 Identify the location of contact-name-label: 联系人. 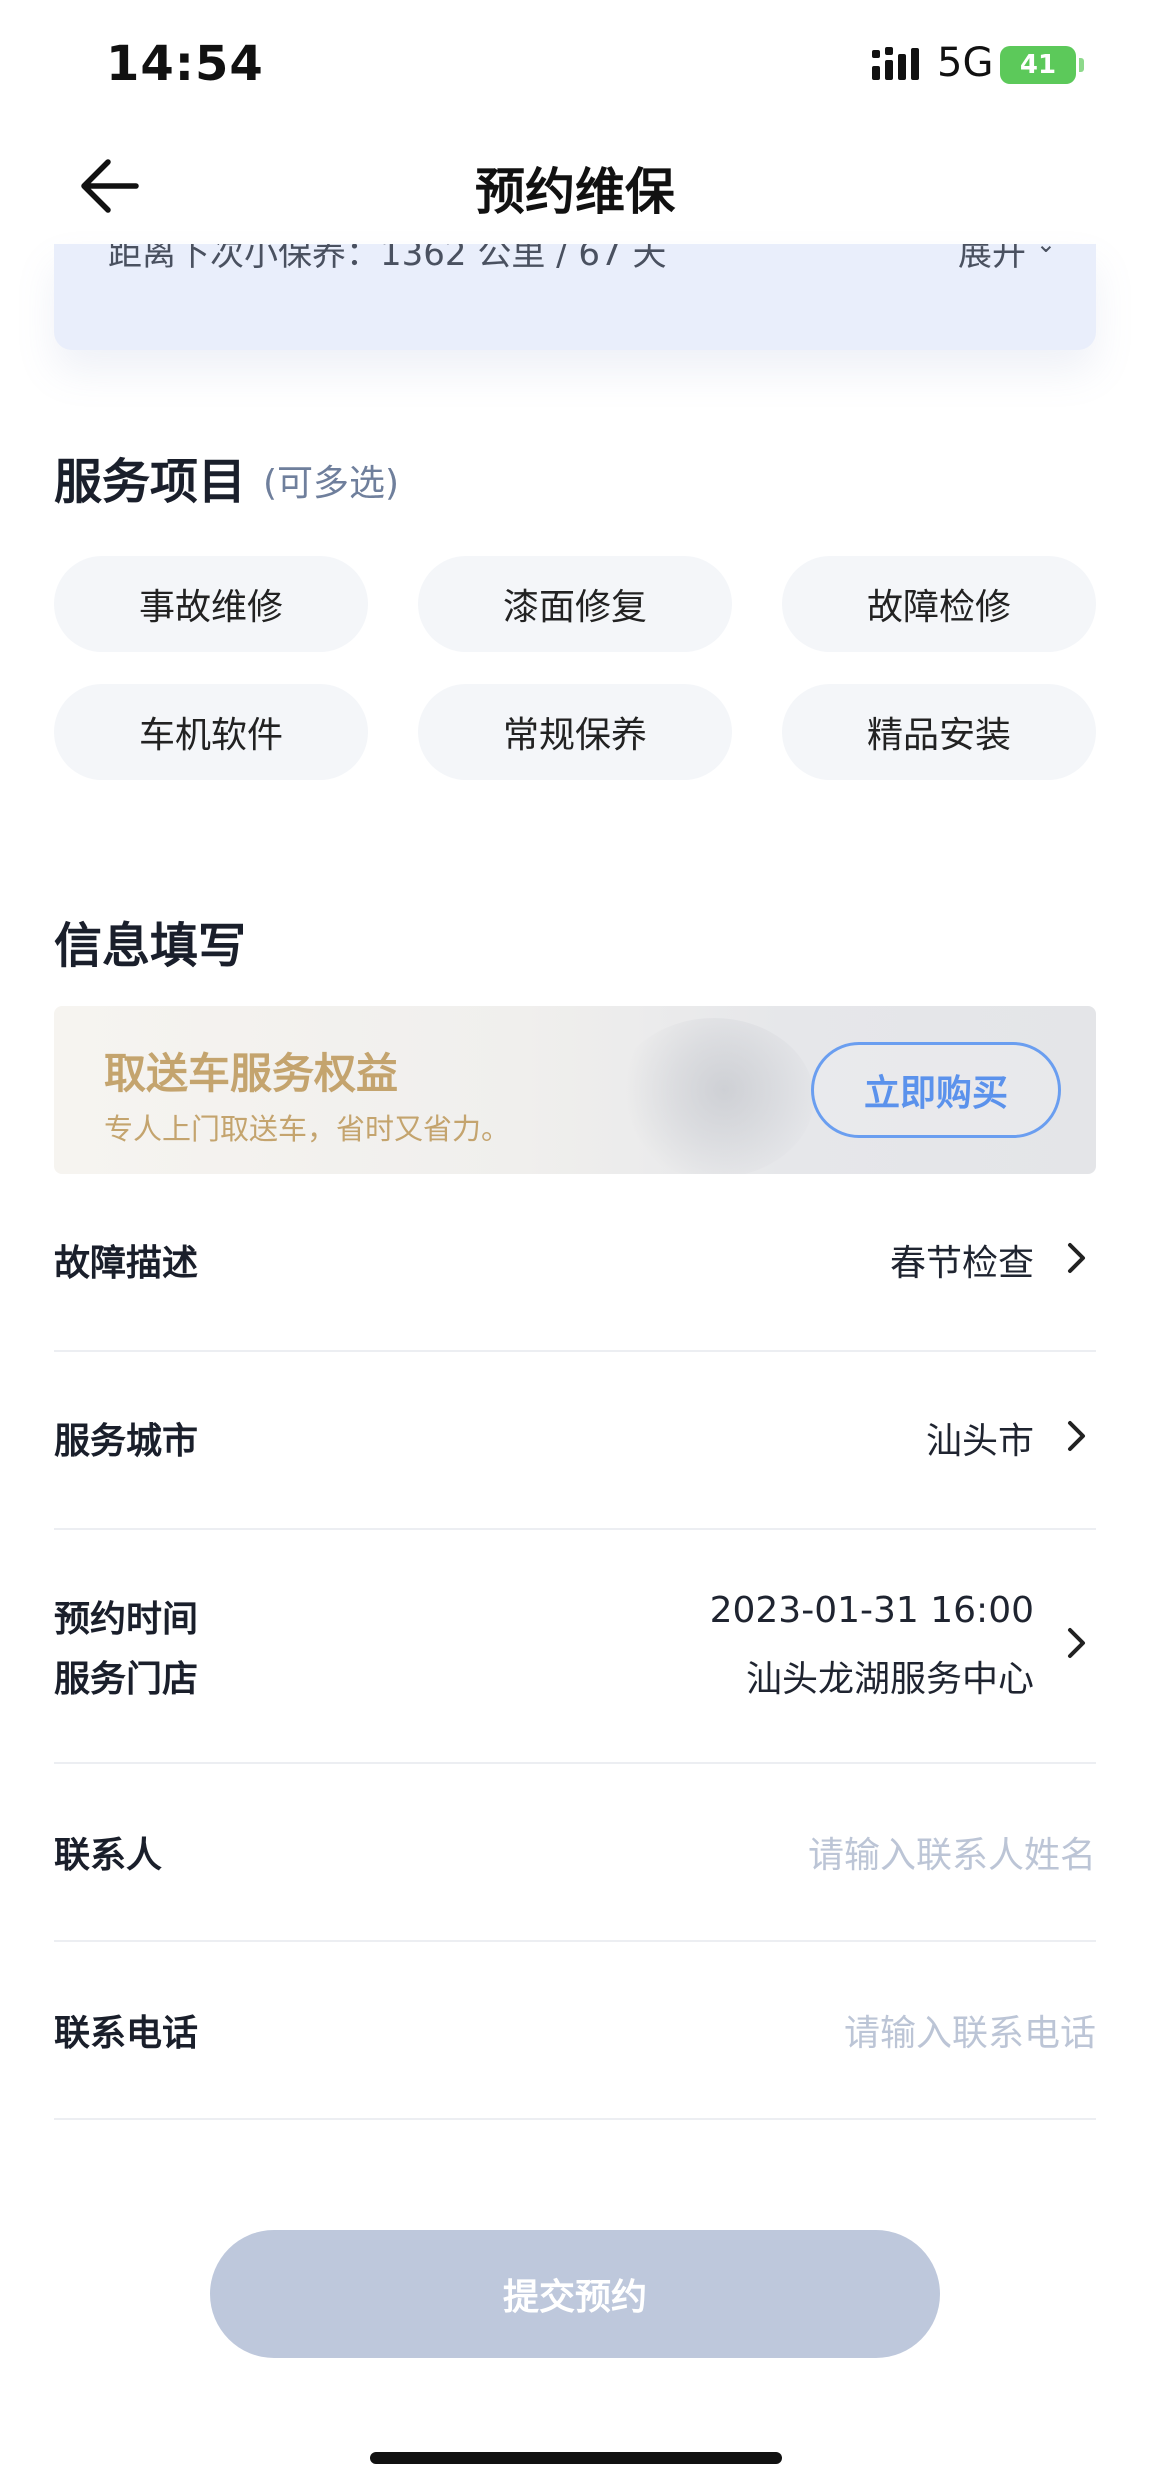
(108, 1855).